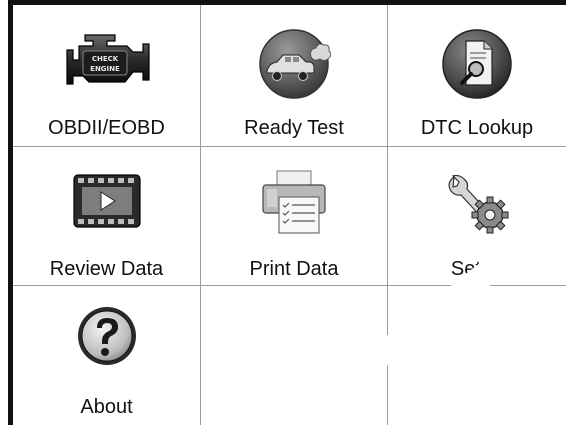 Image resolution: width=566 pixels, height=425 pixels. I want to click on menu-tile-dtc-lookup: DTC Lookup, so click(477, 75).